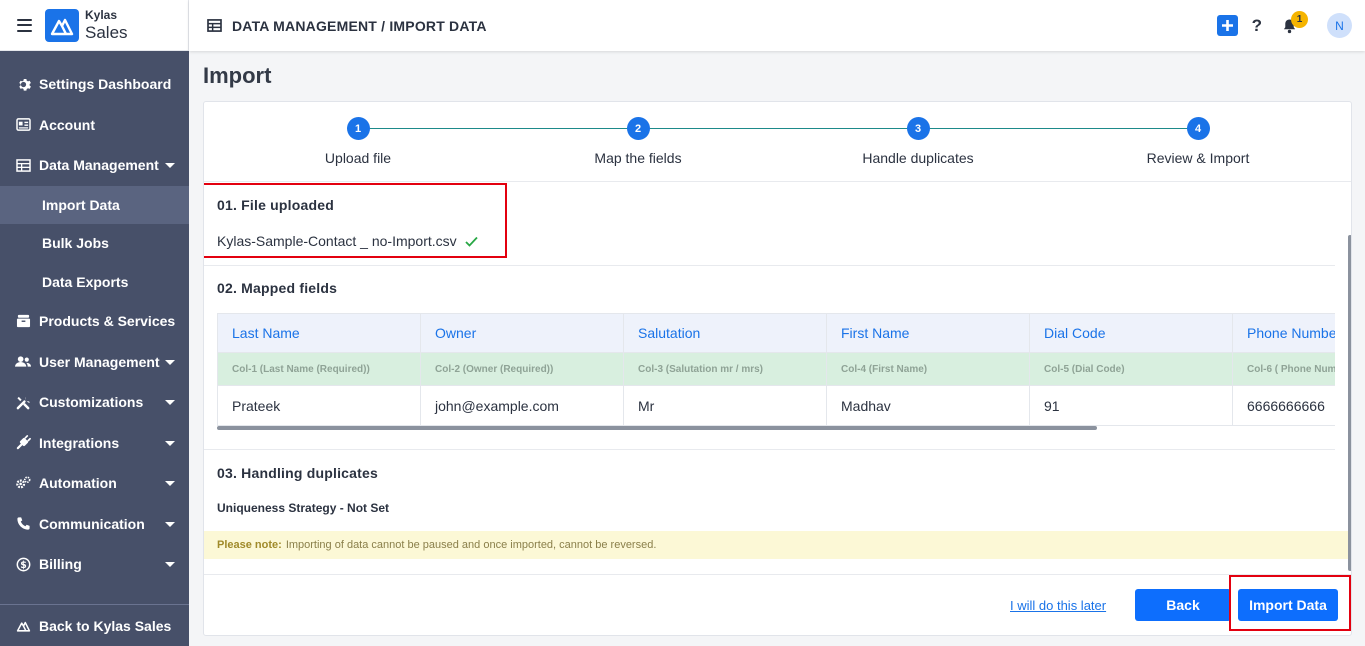 Image resolution: width=1365 pixels, height=646 pixels. Describe the element at coordinates (99, 165) in the screenshot. I see `sidebar-item-label: Data Management` at that location.